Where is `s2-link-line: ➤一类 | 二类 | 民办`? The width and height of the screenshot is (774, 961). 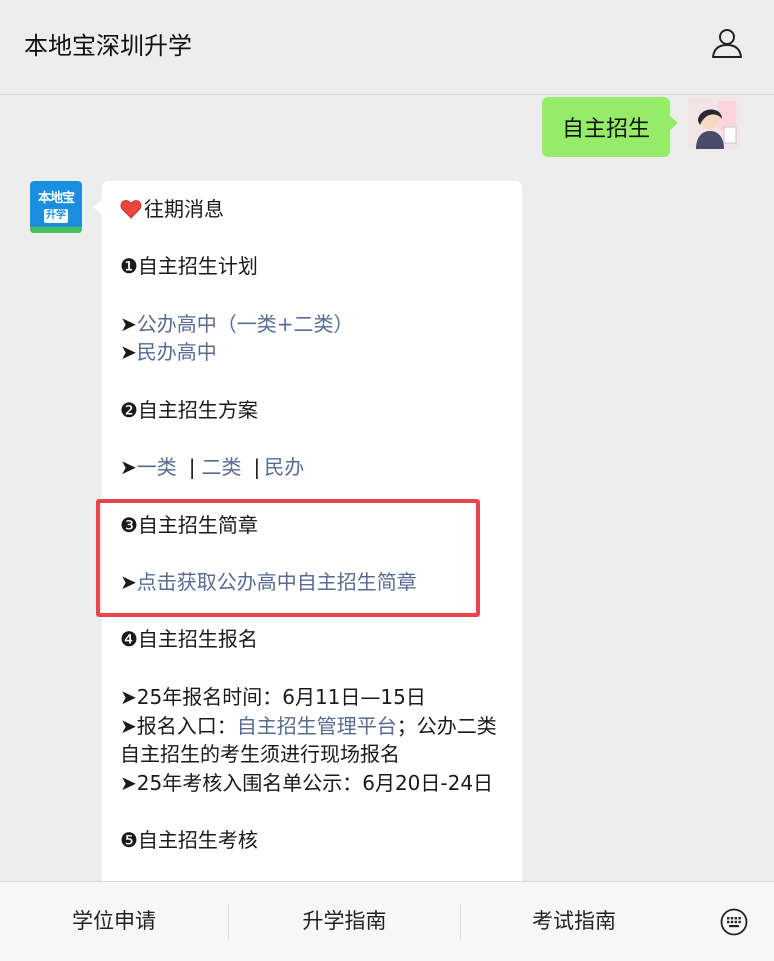 s2-link-line: ➤一类 | 二类 | 民办 is located at coordinates (316, 467).